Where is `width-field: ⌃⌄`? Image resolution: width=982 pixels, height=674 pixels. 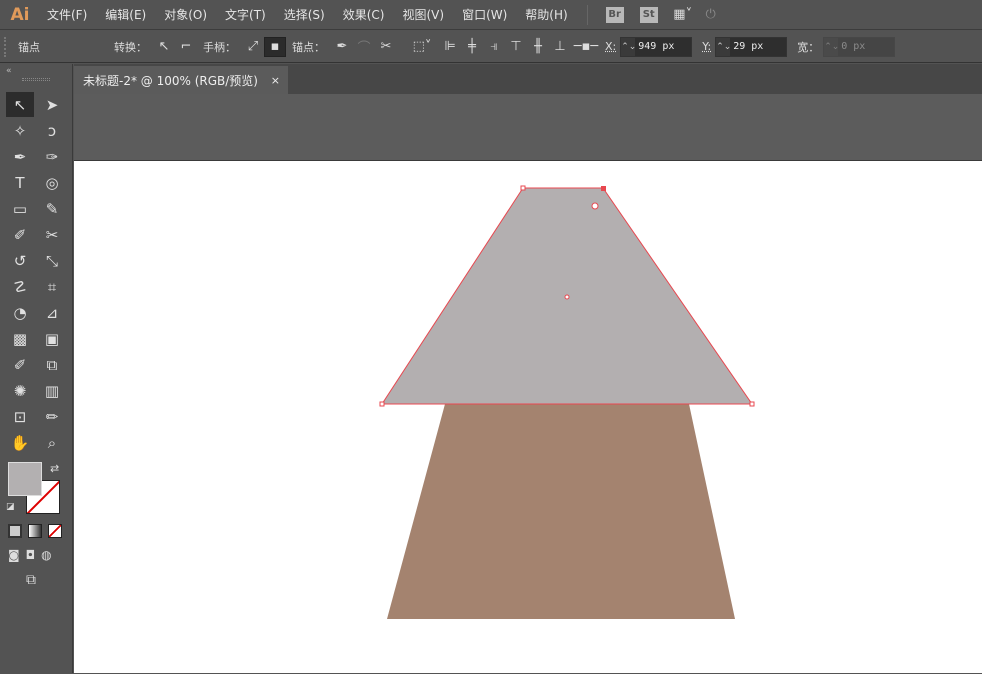 width-field: ⌃⌄ is located at coordinates (859, 46).